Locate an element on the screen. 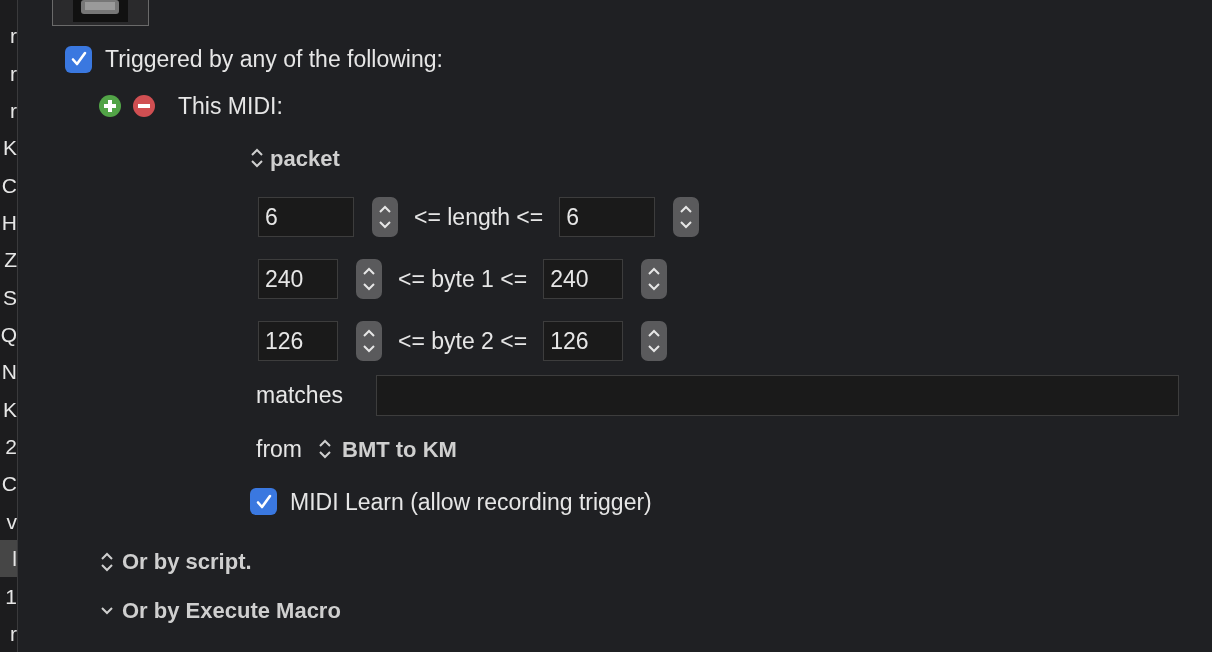 This screenshot has height=652, width=1212. list-item: 2 is located at coordinates (8, 446).